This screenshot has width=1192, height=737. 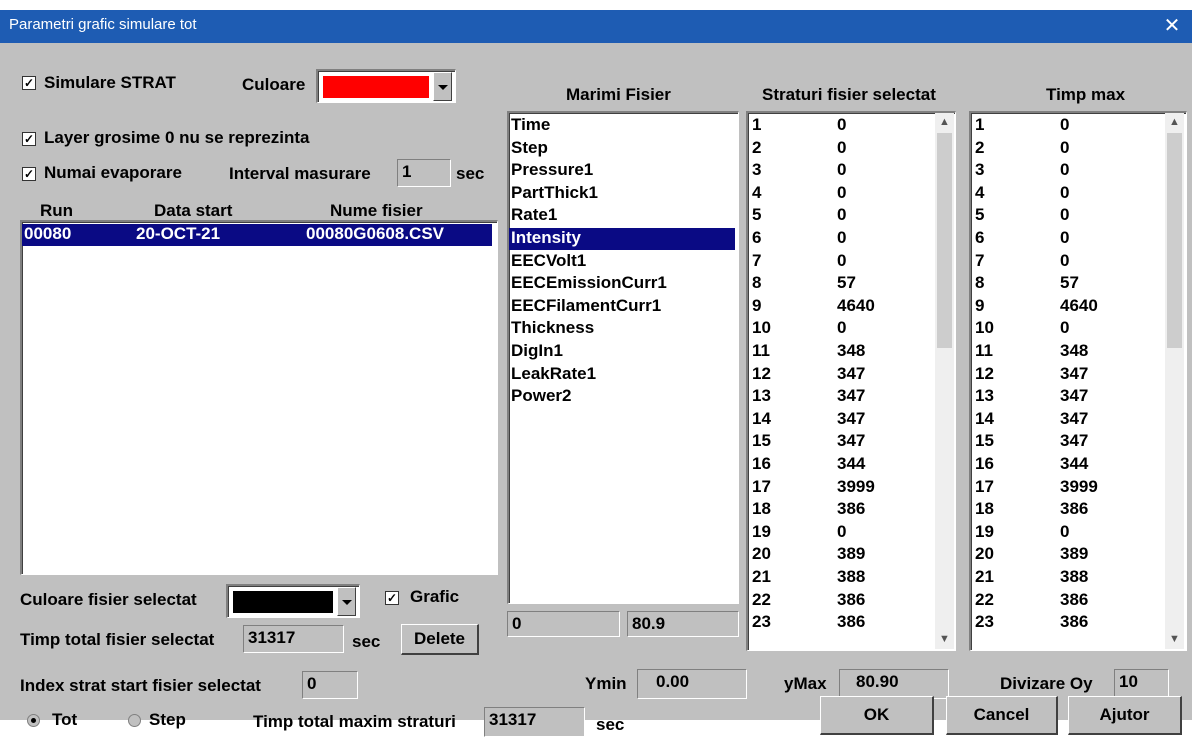 I want to click on list-item: Thickness, so click(x=622, y=329).